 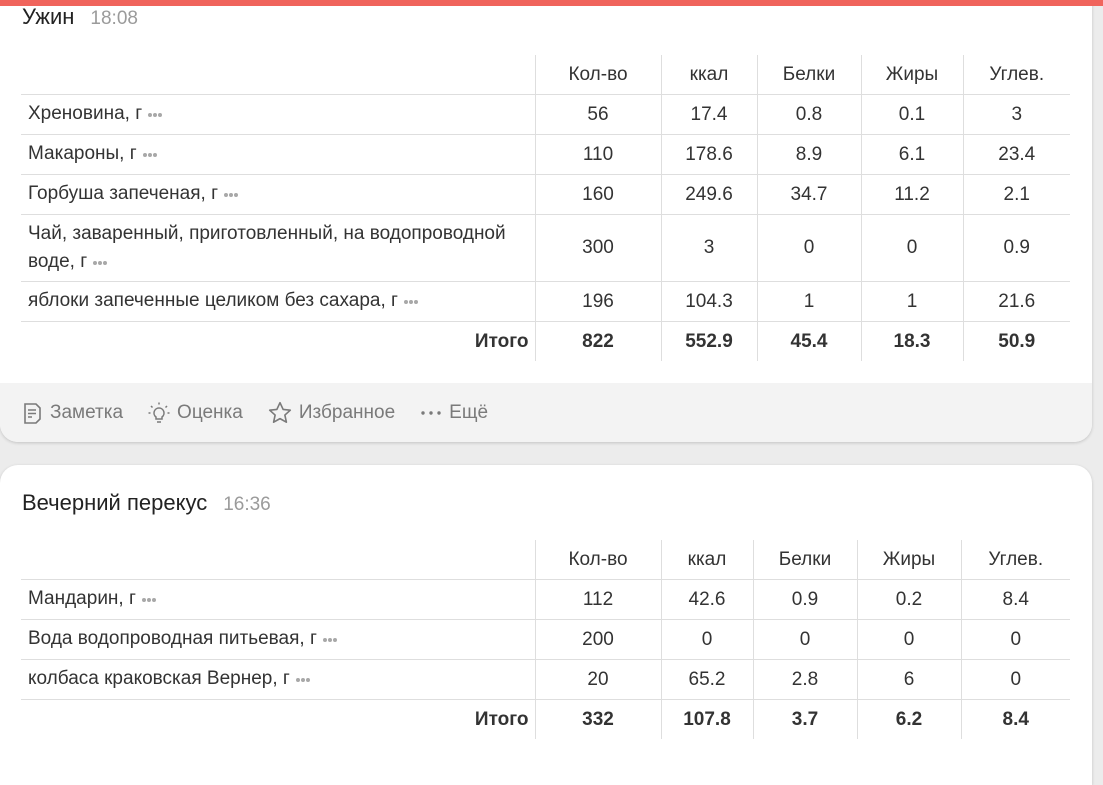 What do you see at coordinates (172, 639) in the screenshot?
I see `food-name: Вода водопроводная питьевая, г` at bounding box center [172, 639].